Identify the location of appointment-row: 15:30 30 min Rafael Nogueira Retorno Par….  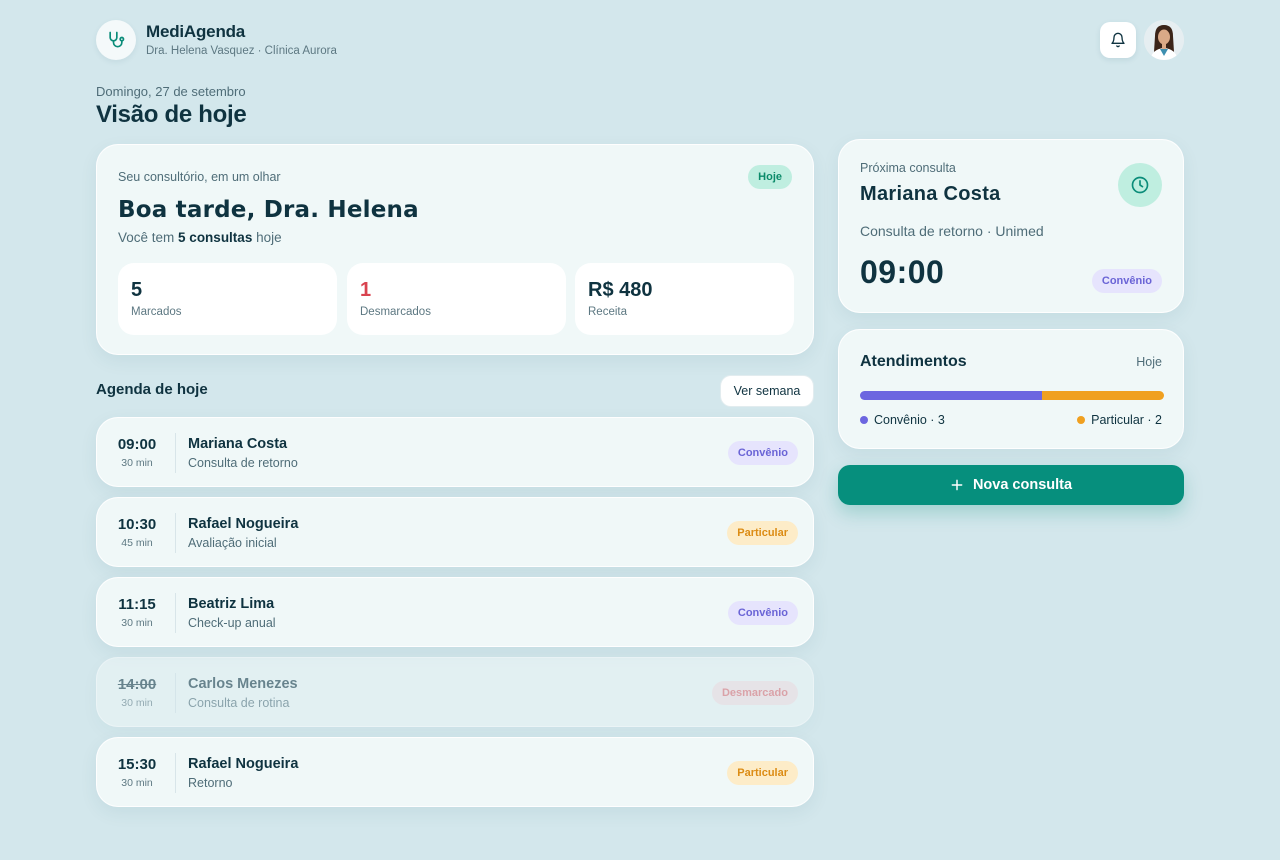
(455, 772).